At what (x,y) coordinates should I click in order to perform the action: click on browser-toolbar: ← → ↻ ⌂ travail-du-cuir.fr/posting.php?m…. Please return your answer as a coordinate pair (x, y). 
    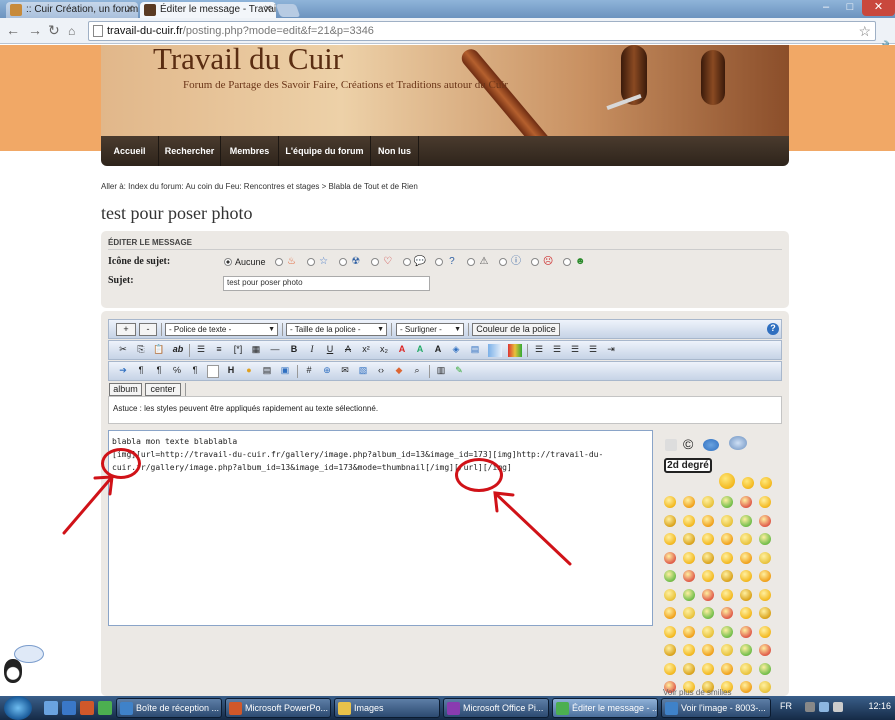
    Looking at the image, I should click on (447, 36).